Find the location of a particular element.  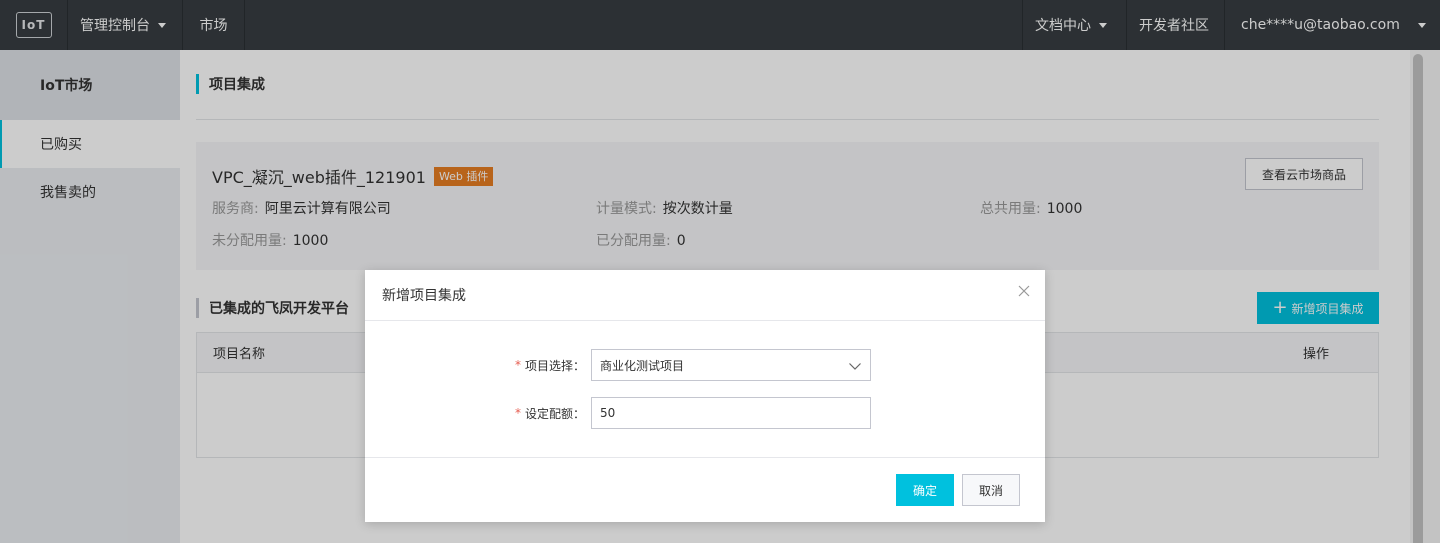

dialog-title: 新增项目集成 is located at coordinates (424, 296).